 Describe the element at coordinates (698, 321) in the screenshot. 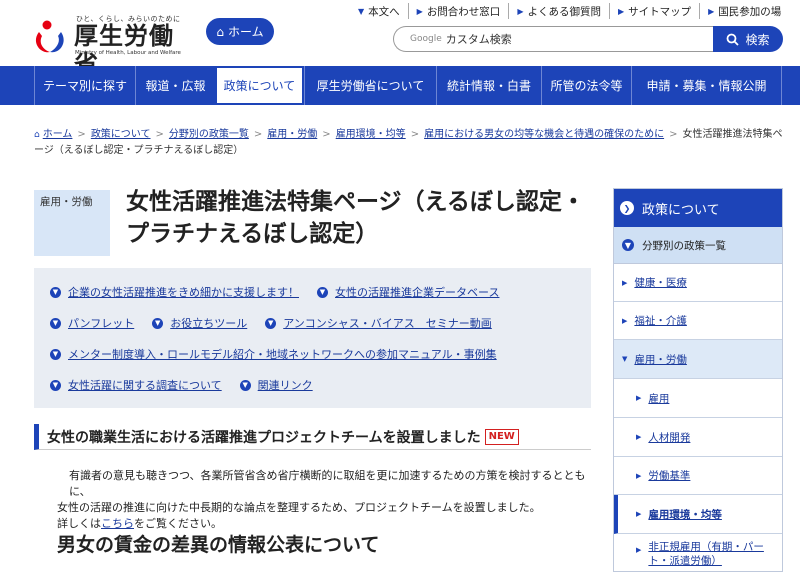

I see `sidebar-item-welfare: ▶ 福祉・介護` at that location.